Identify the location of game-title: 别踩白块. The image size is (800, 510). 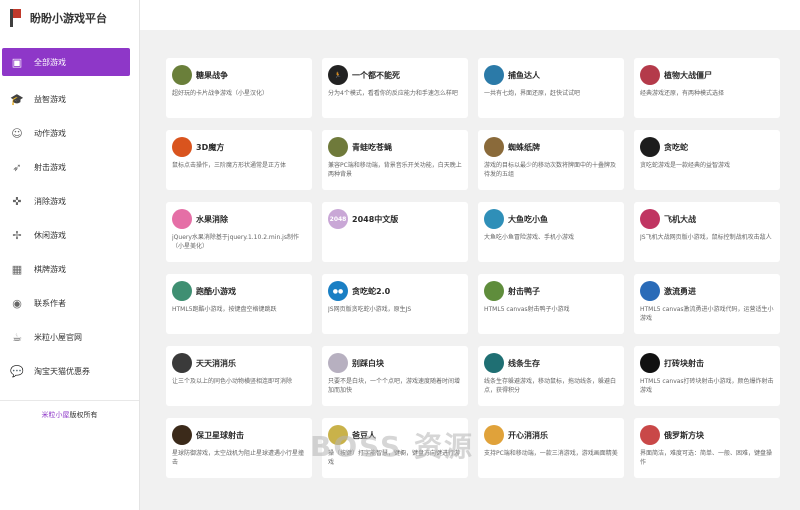
(368, 363).